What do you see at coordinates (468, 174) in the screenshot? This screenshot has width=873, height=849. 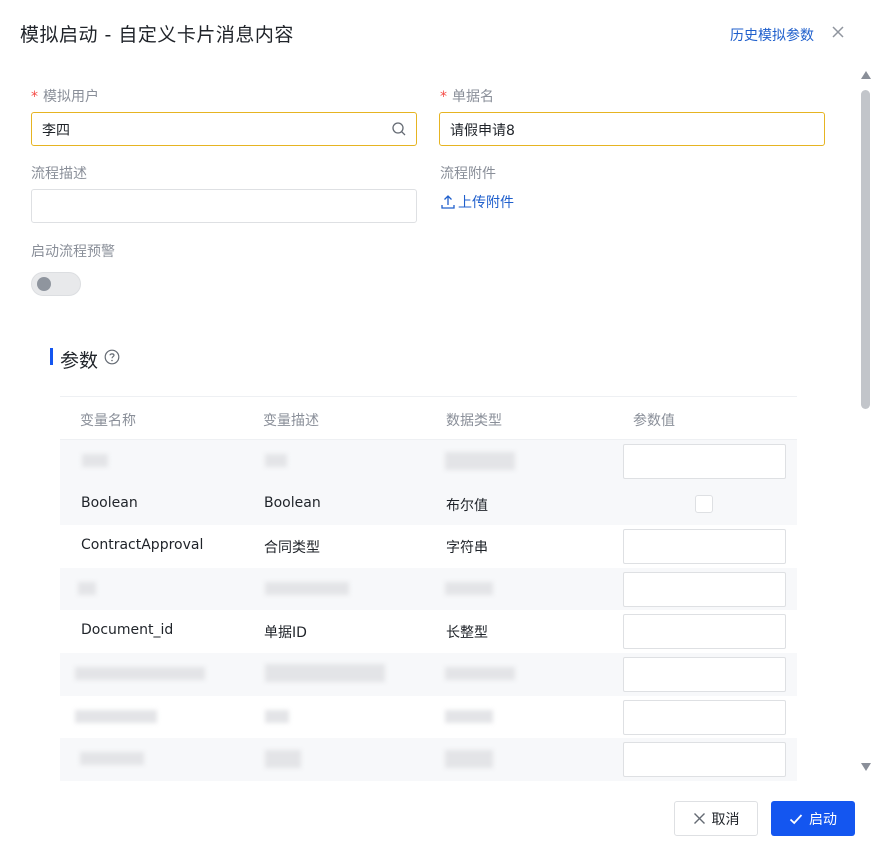 I see `attachment-label: 流程附件` at bounding box center [468, 174].